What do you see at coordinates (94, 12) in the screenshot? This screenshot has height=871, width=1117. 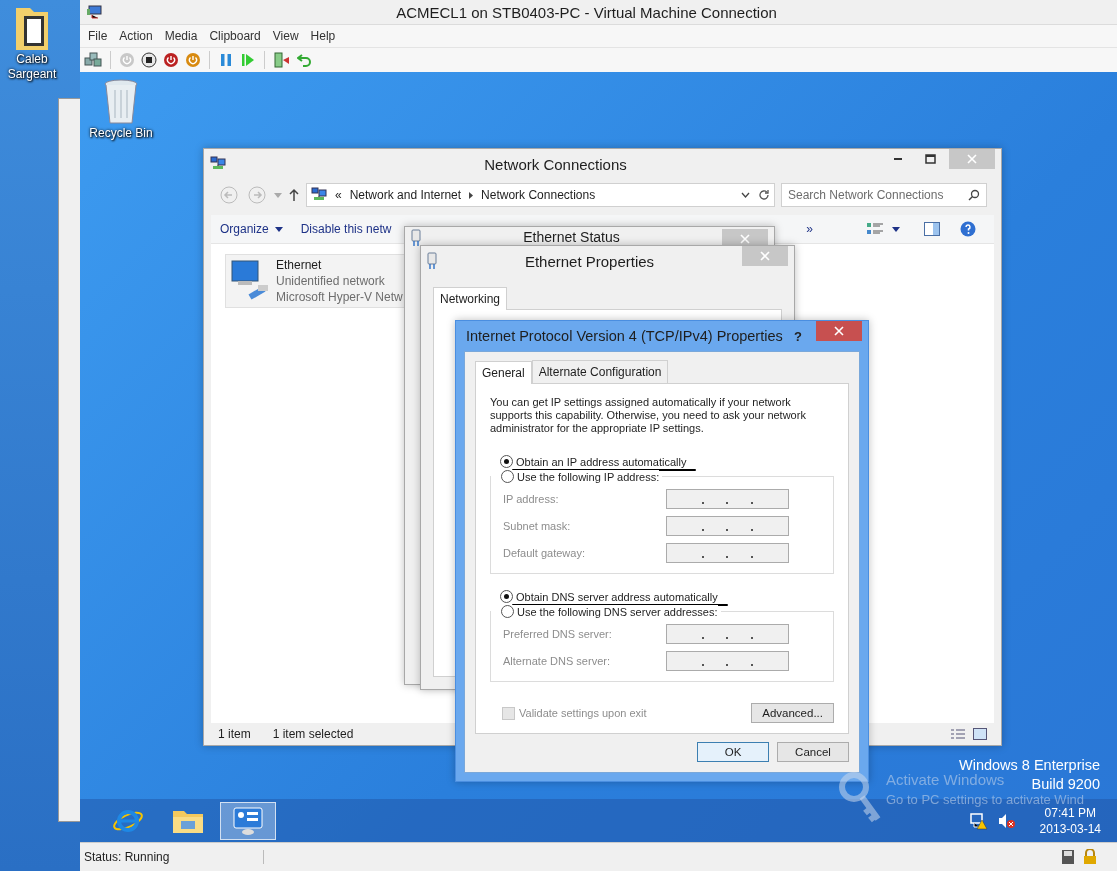 I see `virtual-machine-icon` at bounding box center [94, 12].